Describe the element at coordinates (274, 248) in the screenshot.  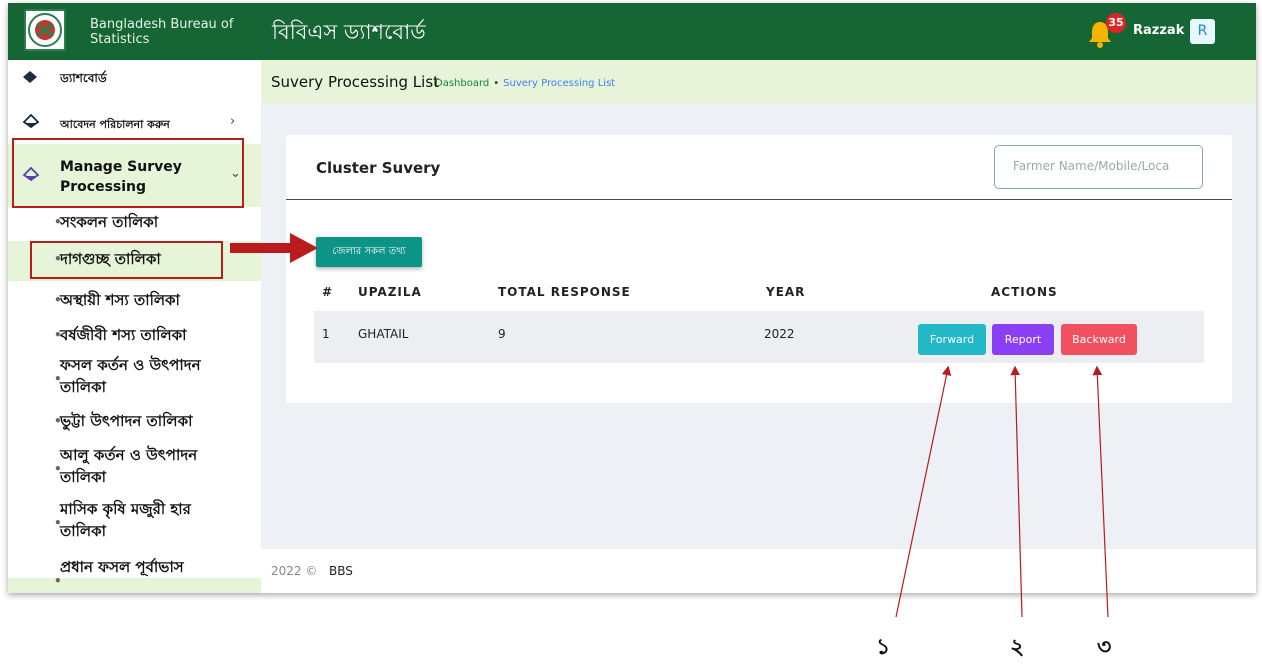
I see `pointer-arrow` at that location.